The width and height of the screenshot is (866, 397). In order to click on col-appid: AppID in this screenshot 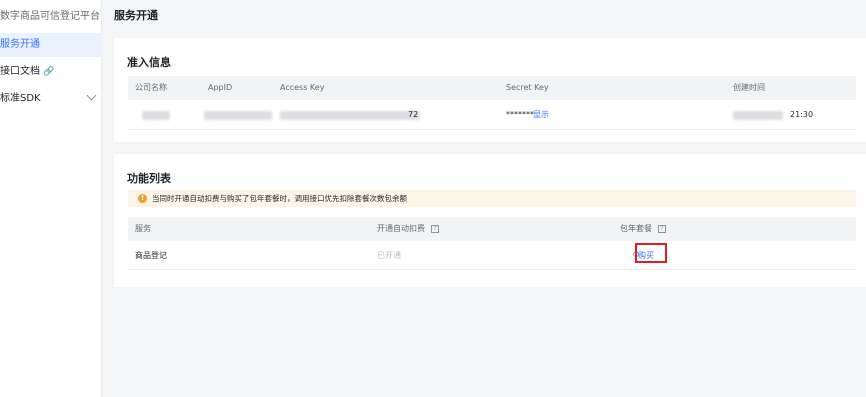, I will do `click(220, 87)`.